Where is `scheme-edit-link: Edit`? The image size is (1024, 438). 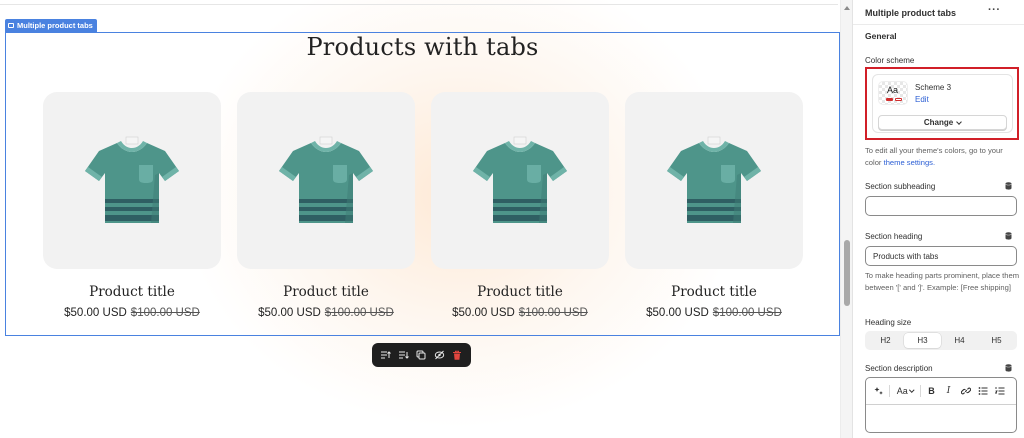 scheme-edit-link: Edit is located at coordinates (922, 99).